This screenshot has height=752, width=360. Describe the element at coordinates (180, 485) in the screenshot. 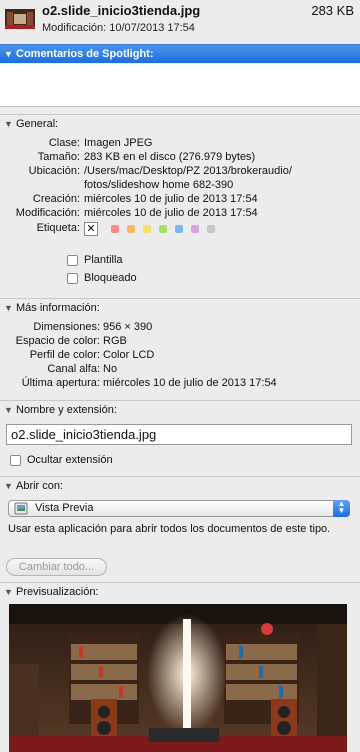

I see `section-open-with: ▼ Abrir con:` at that location.